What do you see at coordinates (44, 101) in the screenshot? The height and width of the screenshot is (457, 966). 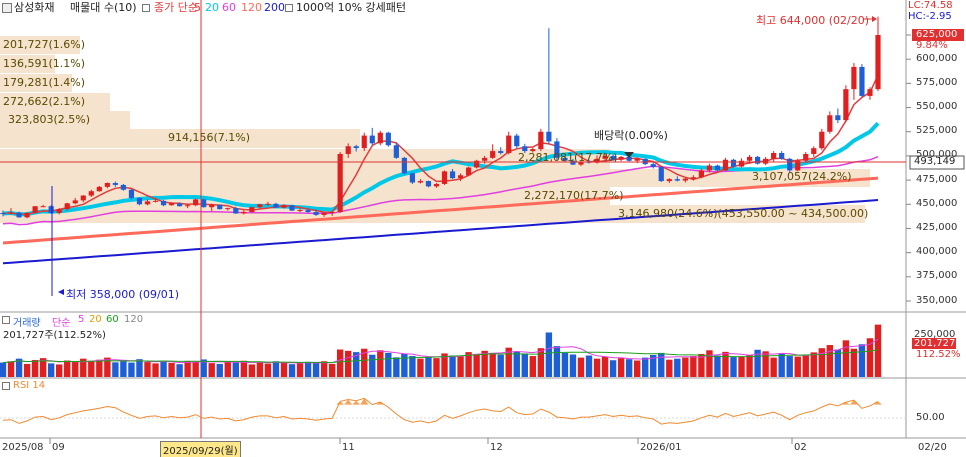 I see `profile-label-4: 272,662(2.1%)` at bounding box center [44, 101].